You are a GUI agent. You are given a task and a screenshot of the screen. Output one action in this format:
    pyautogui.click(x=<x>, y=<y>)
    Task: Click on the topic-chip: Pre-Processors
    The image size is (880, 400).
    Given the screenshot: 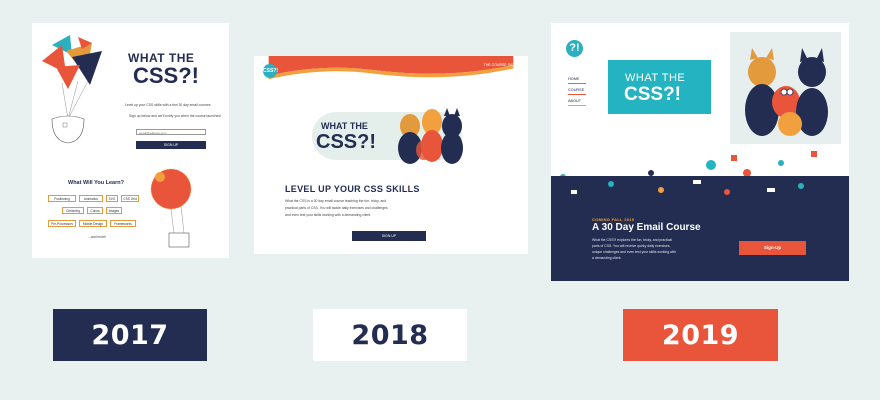 What is the action you would take?
    pyautogui.click(x=62, y=223)
    